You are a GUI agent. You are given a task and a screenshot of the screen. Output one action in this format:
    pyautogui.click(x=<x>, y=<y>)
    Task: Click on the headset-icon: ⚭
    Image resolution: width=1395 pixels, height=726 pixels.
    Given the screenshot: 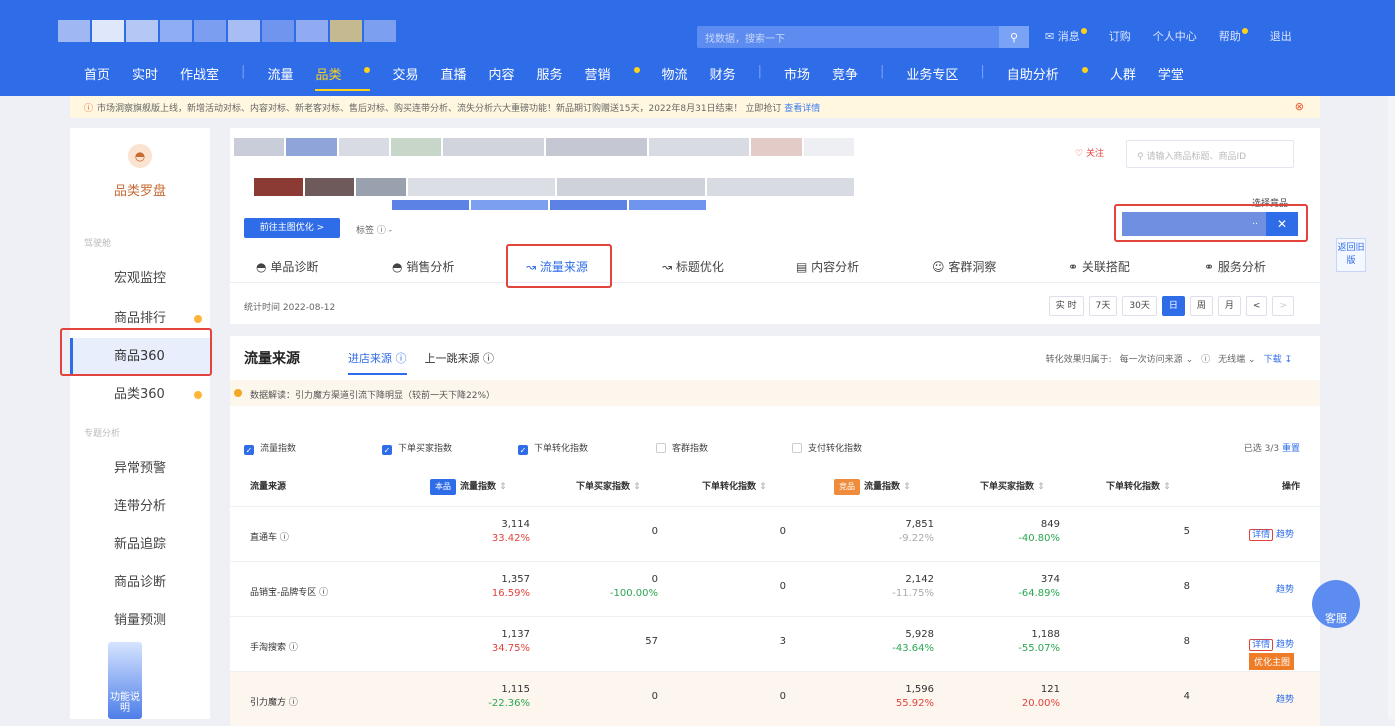 What is the action you would take?
    pyautogui.click(x=1209, y=267)
    